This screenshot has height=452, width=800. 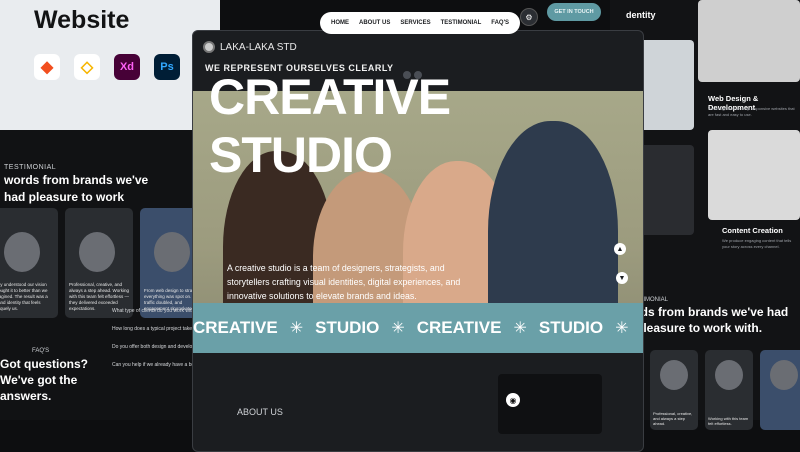 What do you see at coordinates (574, 12) in the screenshot?
I see `get-in-touch-button: GET IN TOUCH` at bounding box center [574, 12].